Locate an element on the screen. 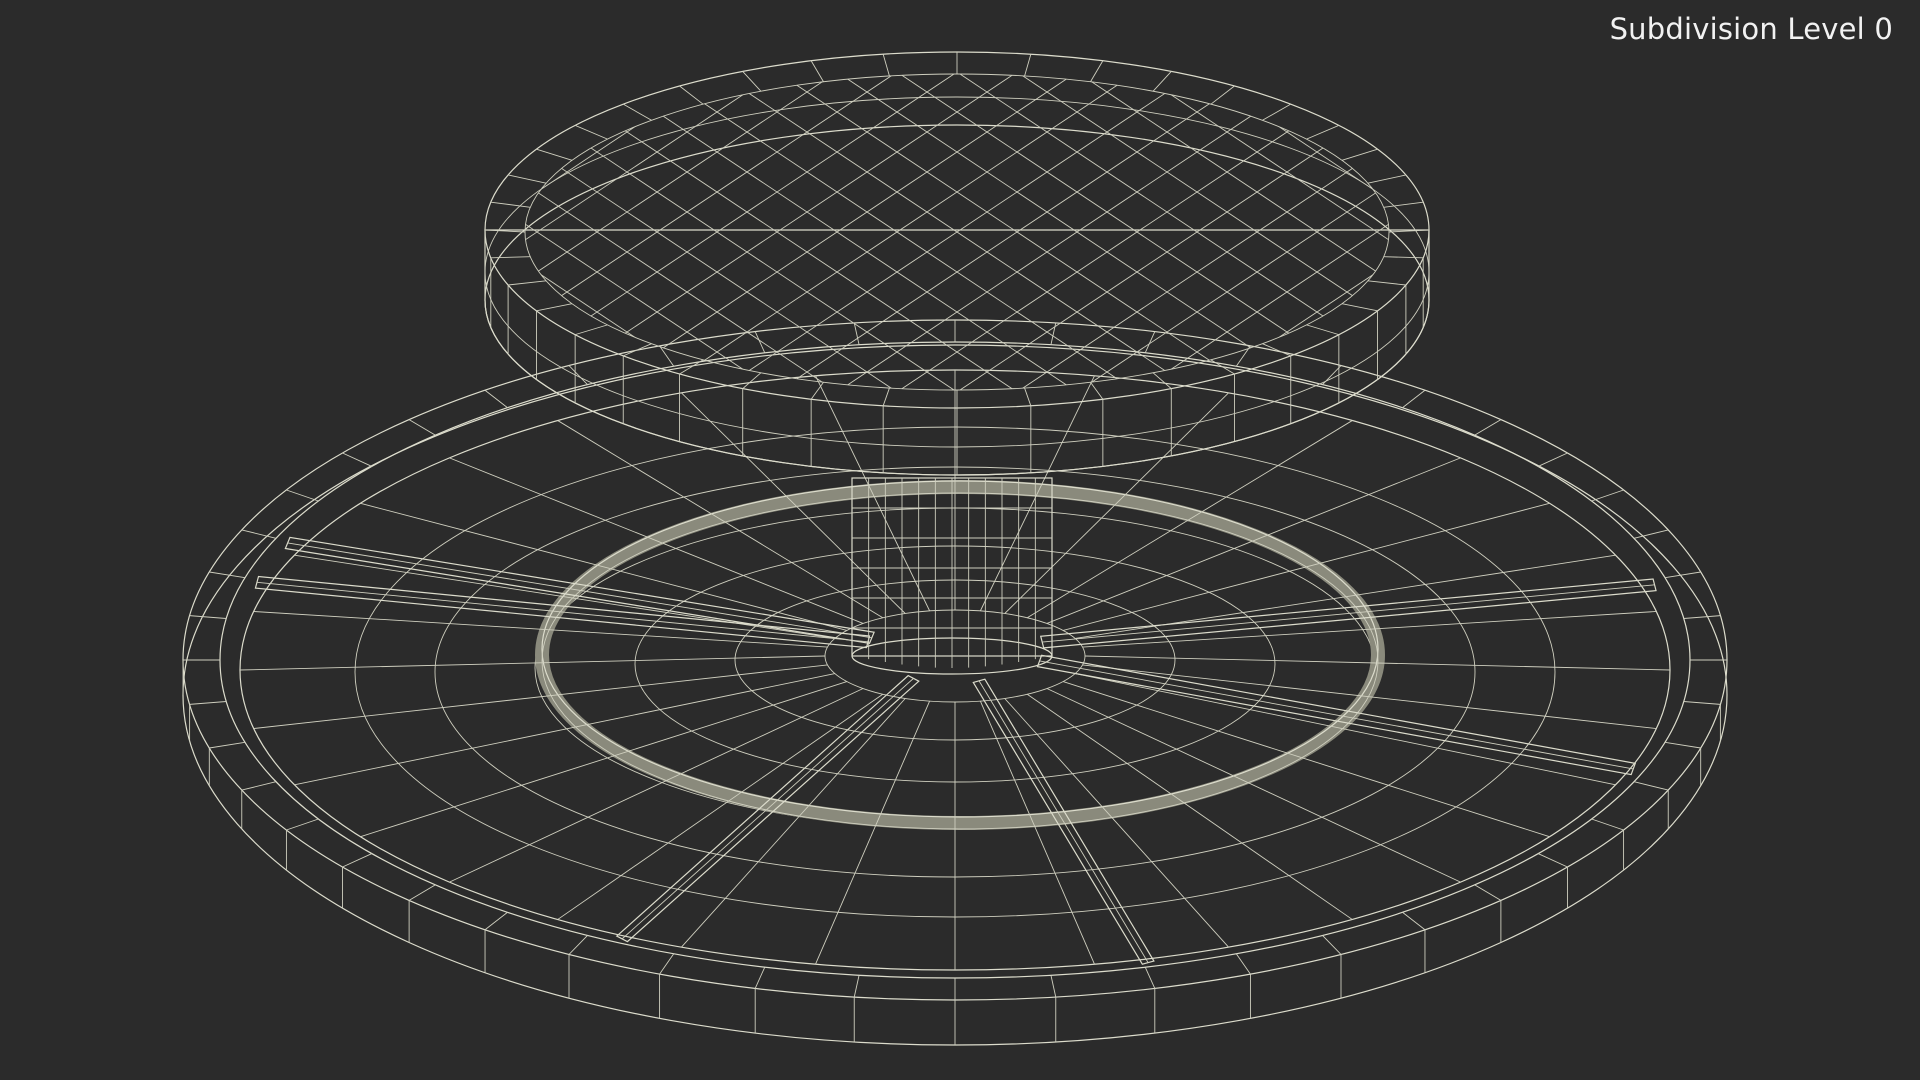 This screenshot has width=1920, height=1080. inner-divider-ring is located at coordinates (960, 655).